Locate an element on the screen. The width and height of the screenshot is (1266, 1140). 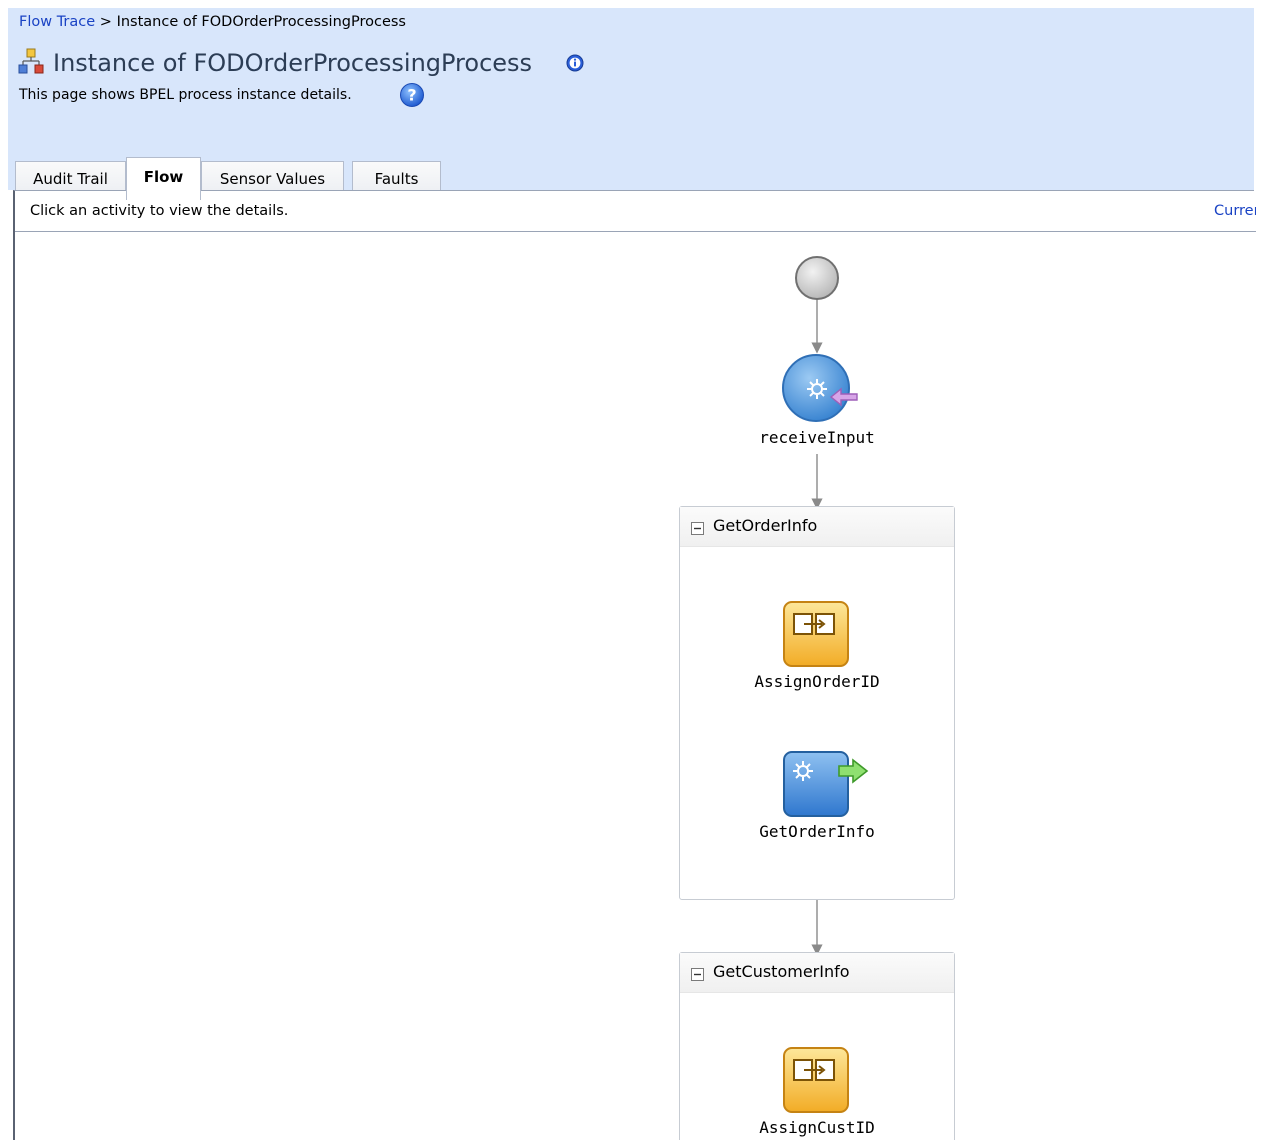
breadcrumb-flow-trace-link: Flow Trace is located at coordinates (57, 22).